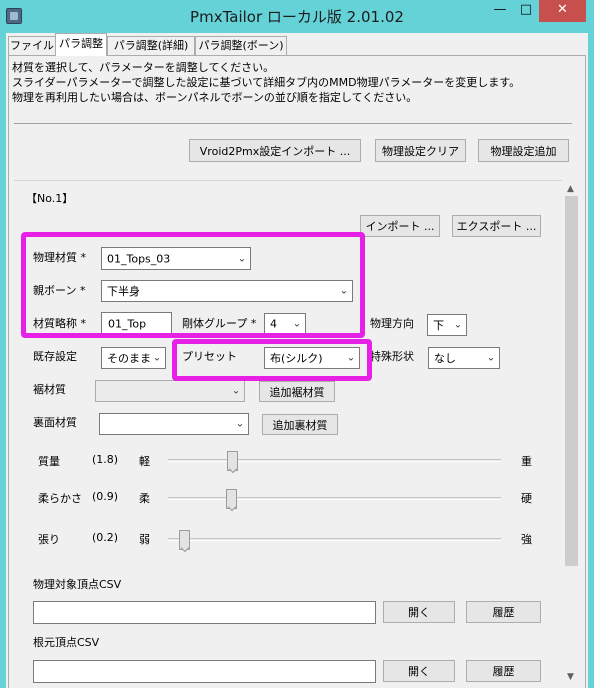  What do you see at coordinates (526, 11) in the screenshot?
I see `maximize-button: □` at bounding box center [526, 11].